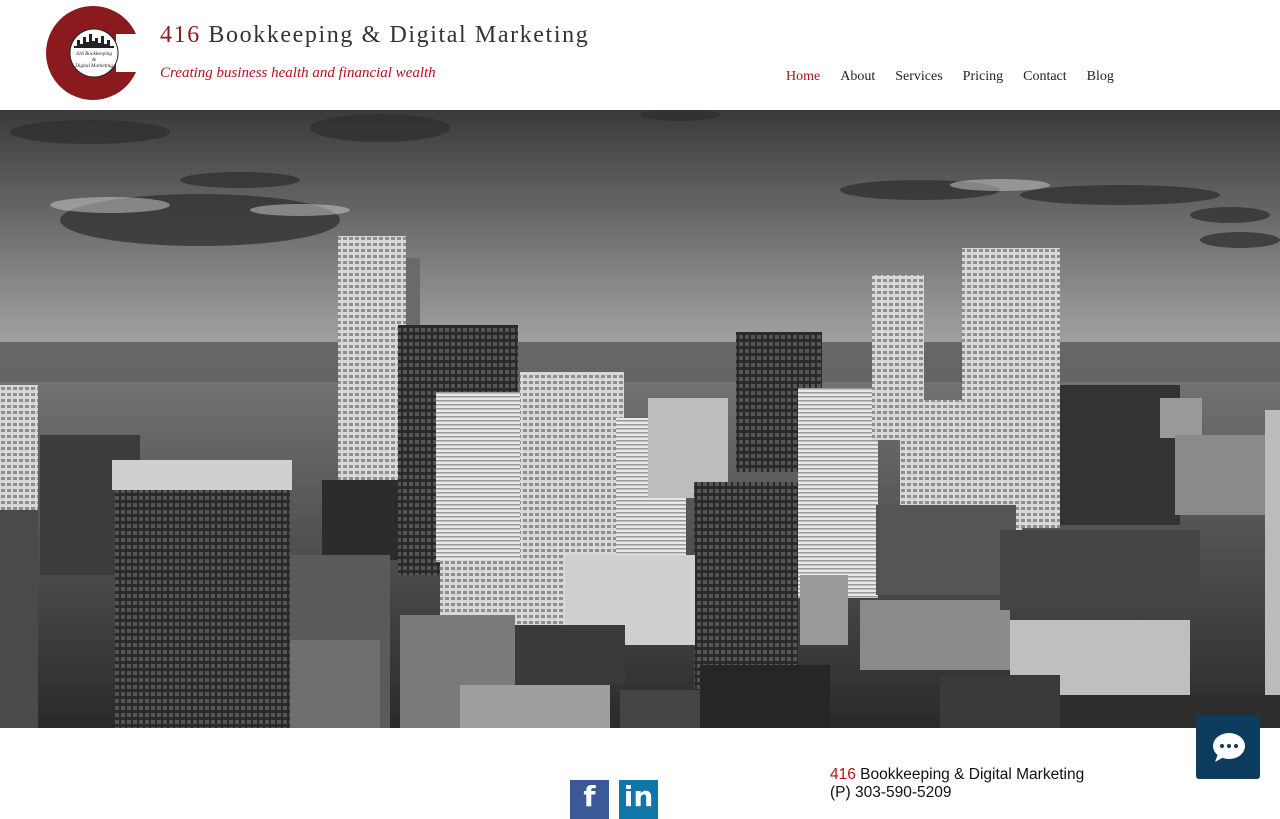 This screenshot has height=819, width=1280. What do you see at coordinates (983, 77) in the screenshot?
I see `nav-pricing: Pricing` at bounding box center [983, 77].